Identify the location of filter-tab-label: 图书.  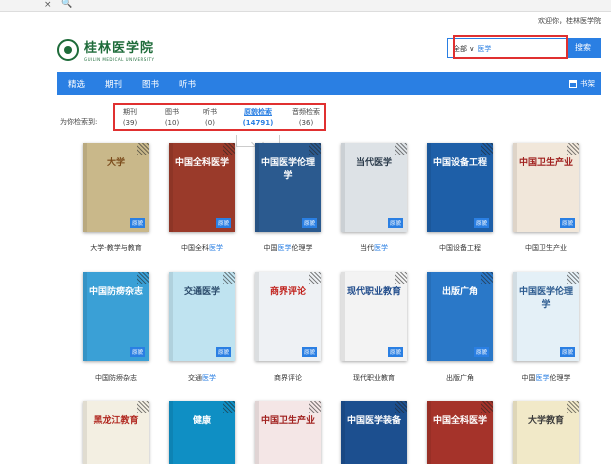
(172, 112).